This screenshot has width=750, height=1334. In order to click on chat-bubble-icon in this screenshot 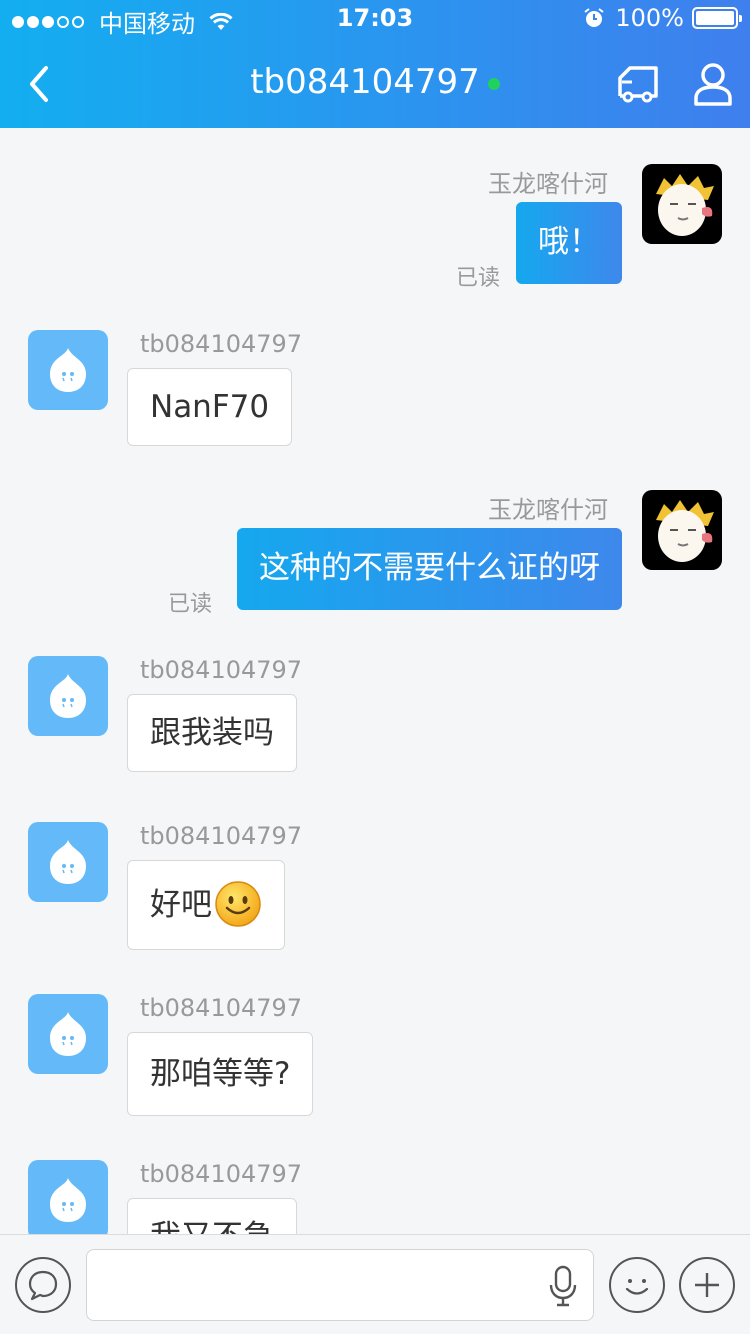, I will do `click(43, 1285)`.